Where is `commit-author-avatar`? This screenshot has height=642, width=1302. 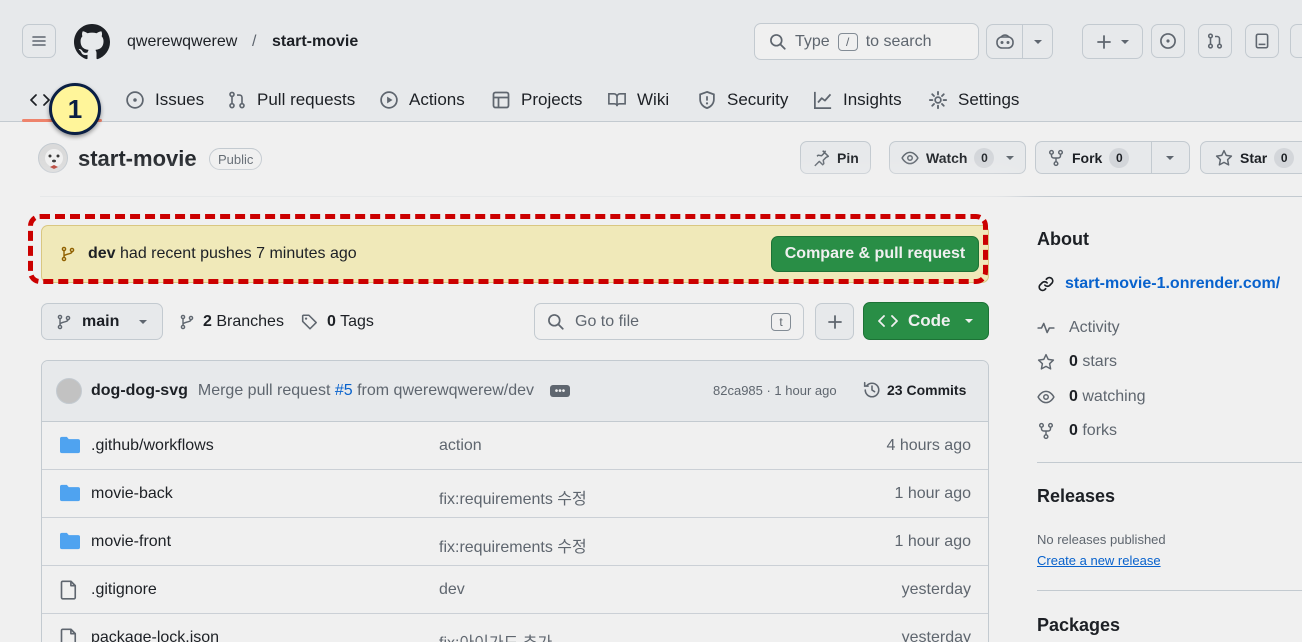 commit-author-avatar is located at coordinates (69, 391).